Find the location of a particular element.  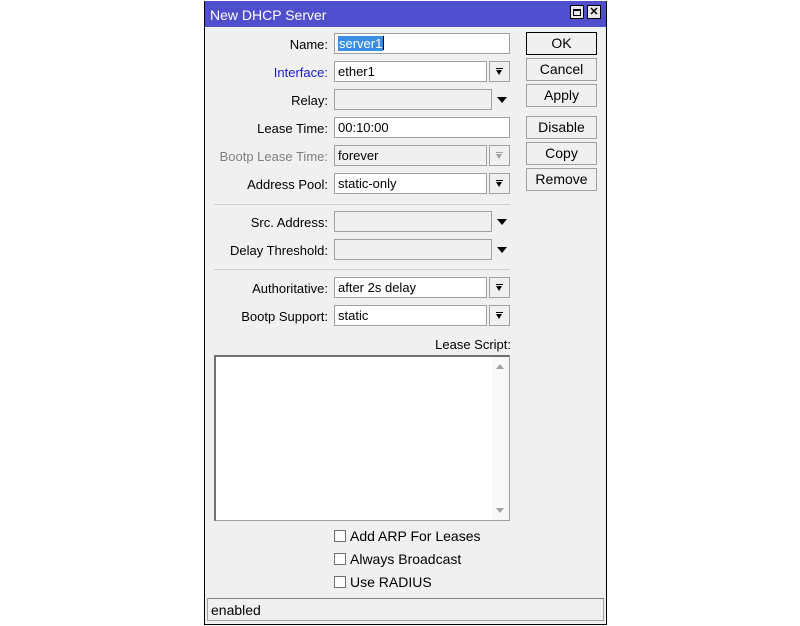

authoritative-label: Authoritative: is located at coordinates (290, 288).